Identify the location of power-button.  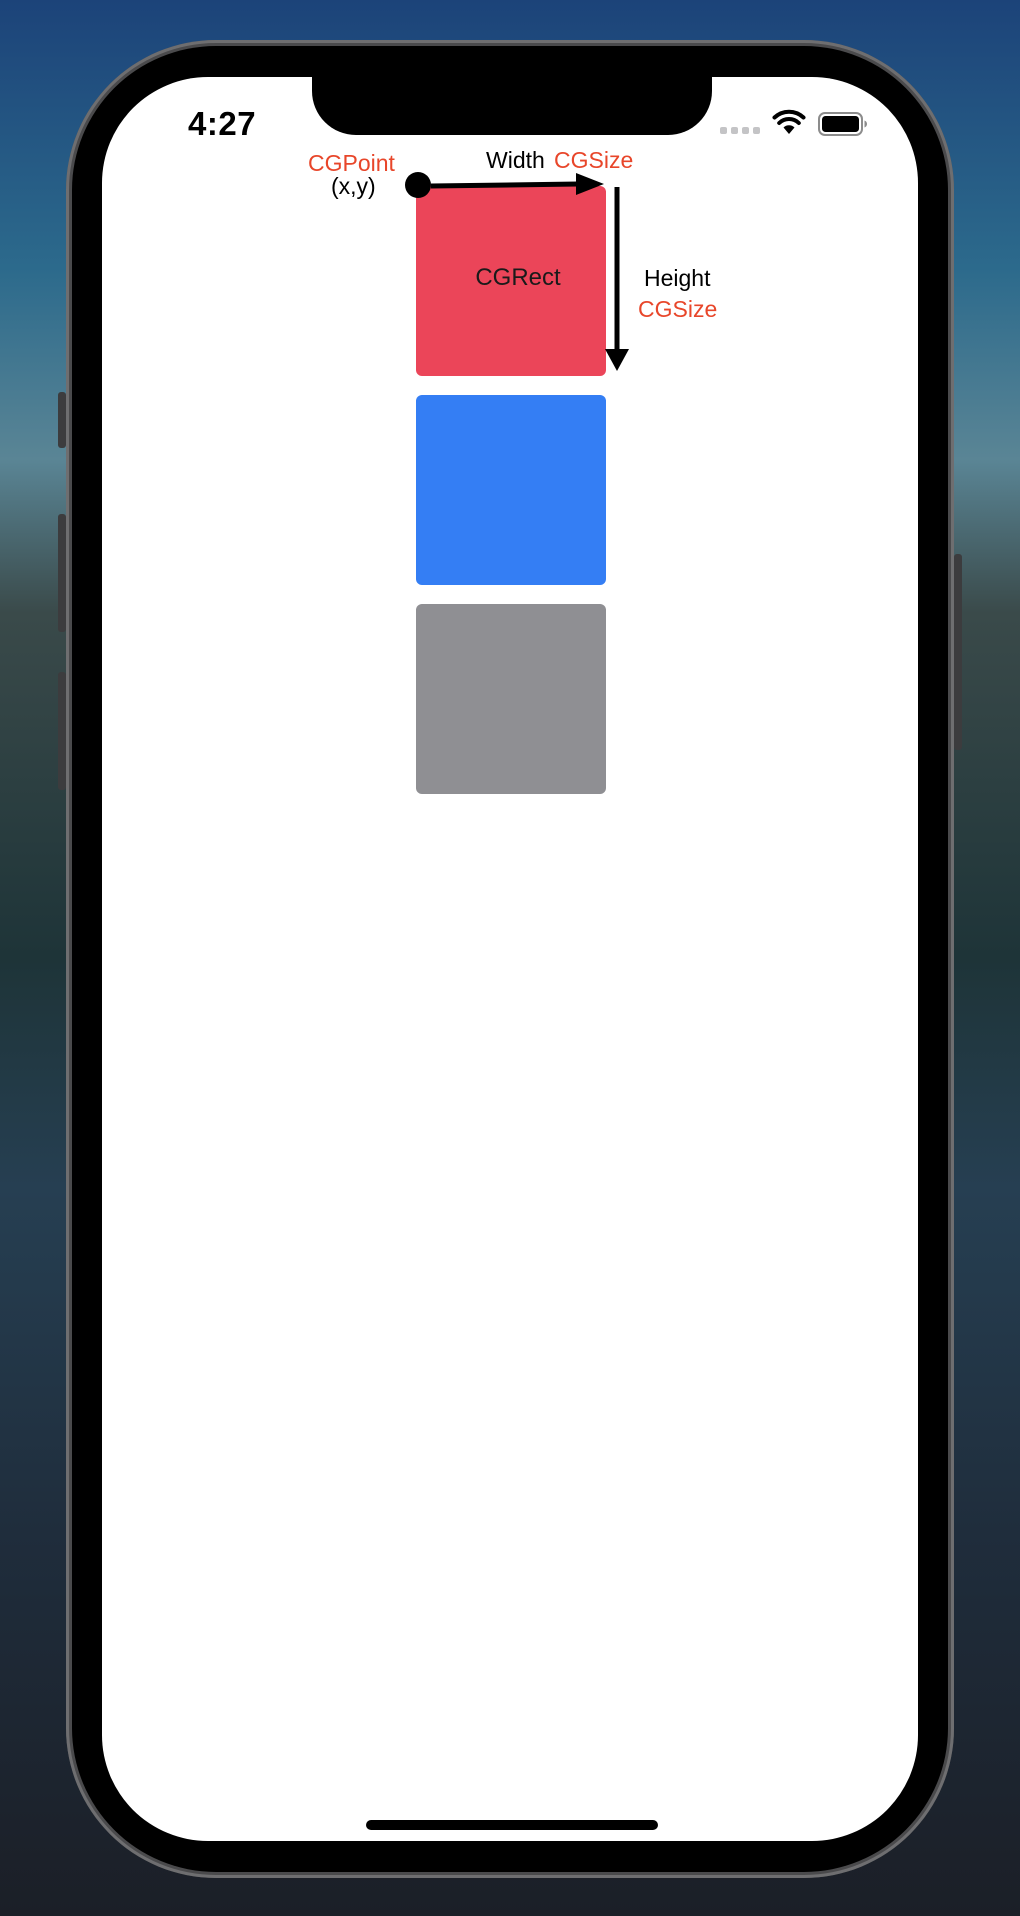
(958, 652).